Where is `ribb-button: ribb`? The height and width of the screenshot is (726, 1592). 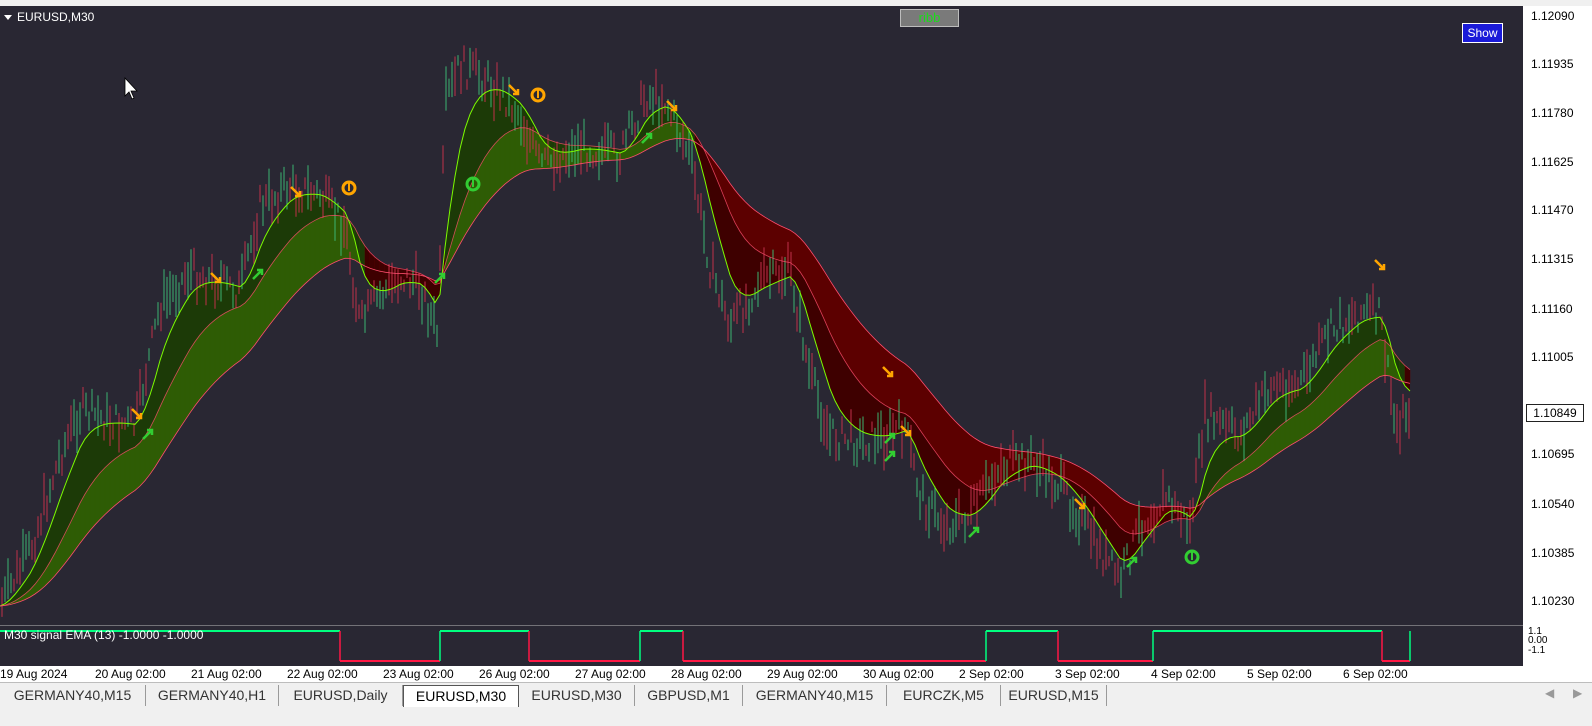 ribb-button: ribb is located at coordinates (929, 18).